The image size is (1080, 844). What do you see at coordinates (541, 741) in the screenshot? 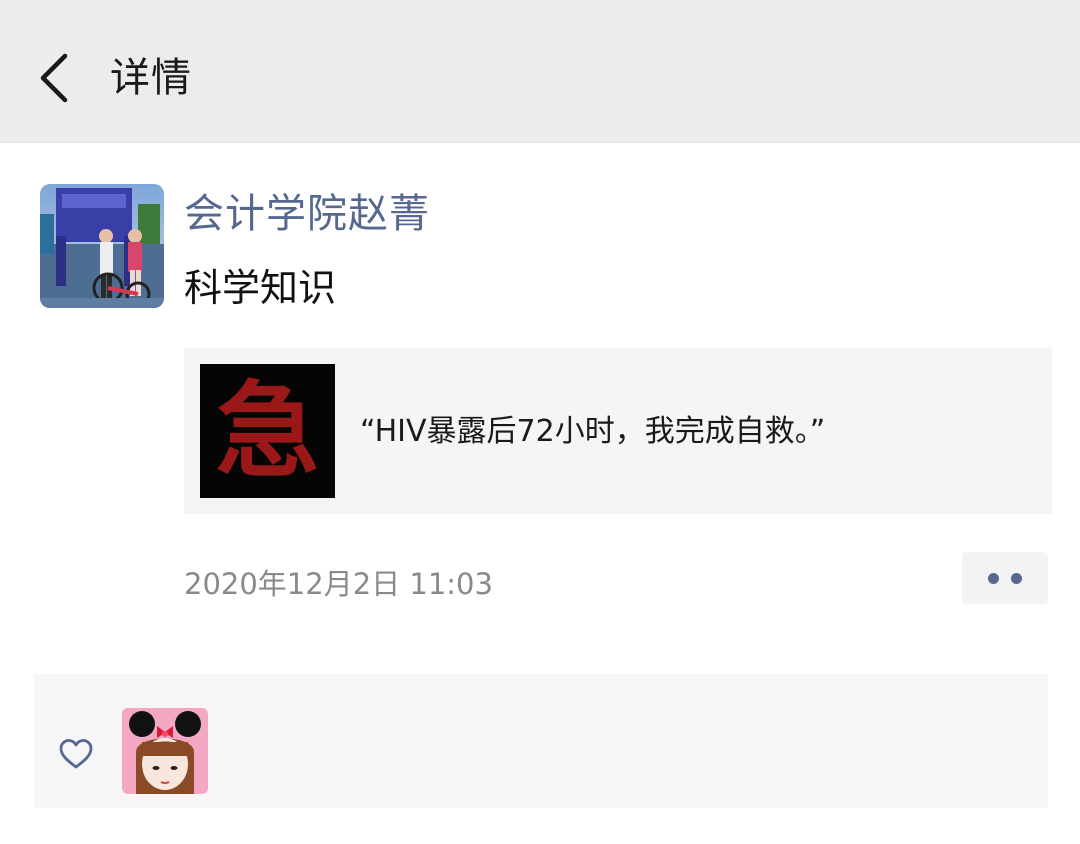
I see `likes-panel` at bounding box center [541, 741].